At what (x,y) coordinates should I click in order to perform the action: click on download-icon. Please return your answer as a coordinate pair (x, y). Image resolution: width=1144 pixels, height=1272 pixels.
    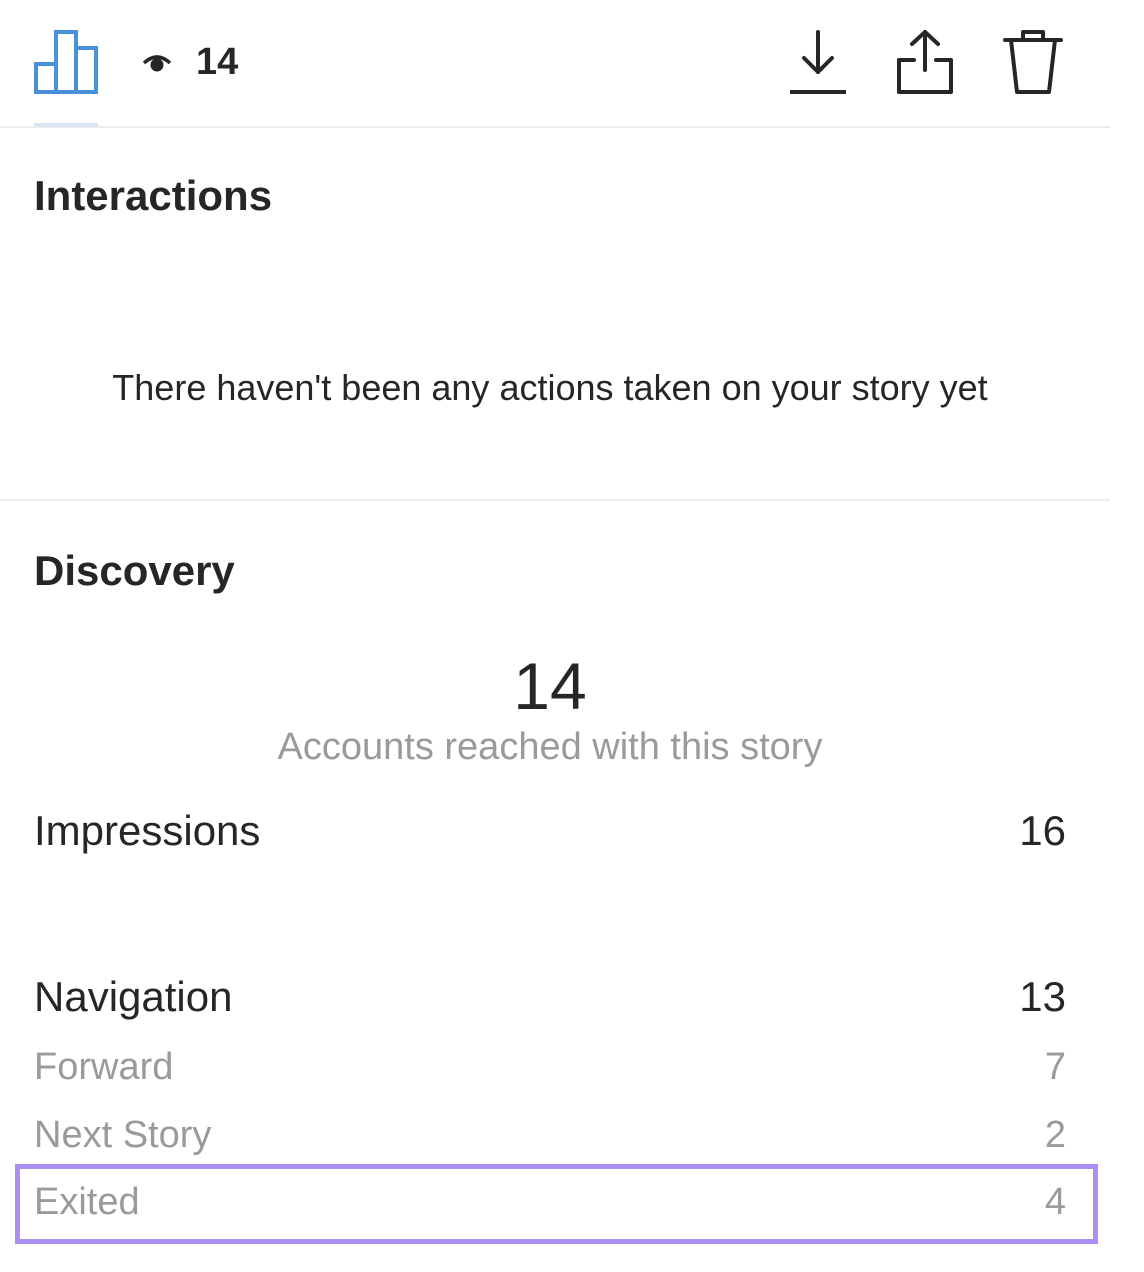
    Looking at the image, I should click on (818, 62).